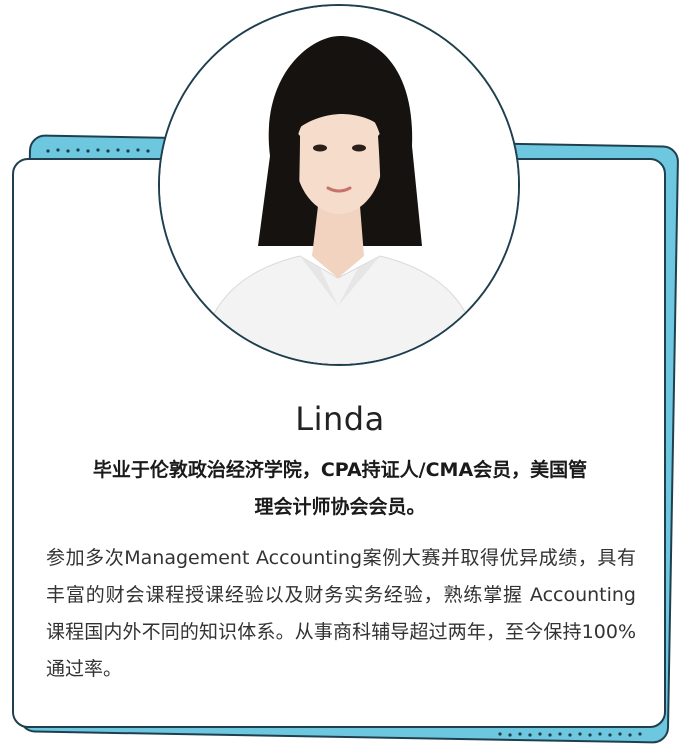 The width and height of the screenshot is (680, 750). What do you see at coordinates (340, 419) in the screenshot?
I see `person-name: Linda` at bounding box center [340, 419].